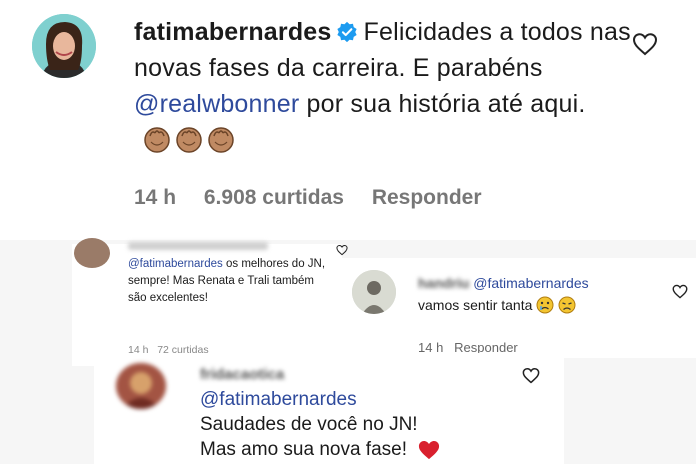 The width and height of the screenshot is (696, 464). What do you see at coordinates (429, 449) in the screenshot?
I see `red-heart-icon` at bounding box center [429, 449].